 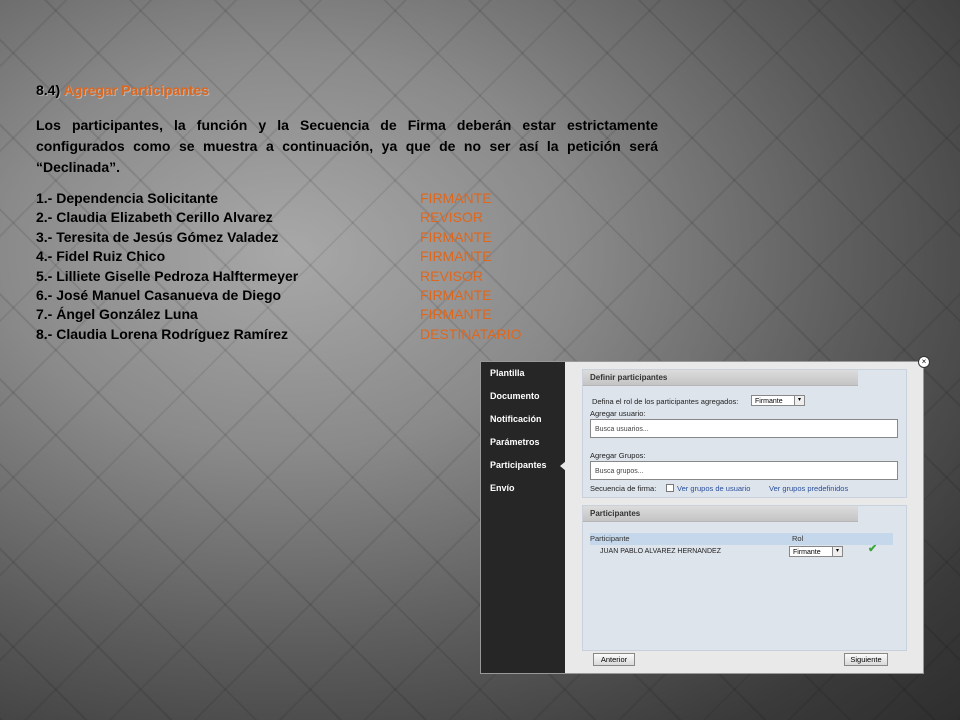 I want to click on sidebar-item-participantes: Participantes, so click(x=523, y=465).